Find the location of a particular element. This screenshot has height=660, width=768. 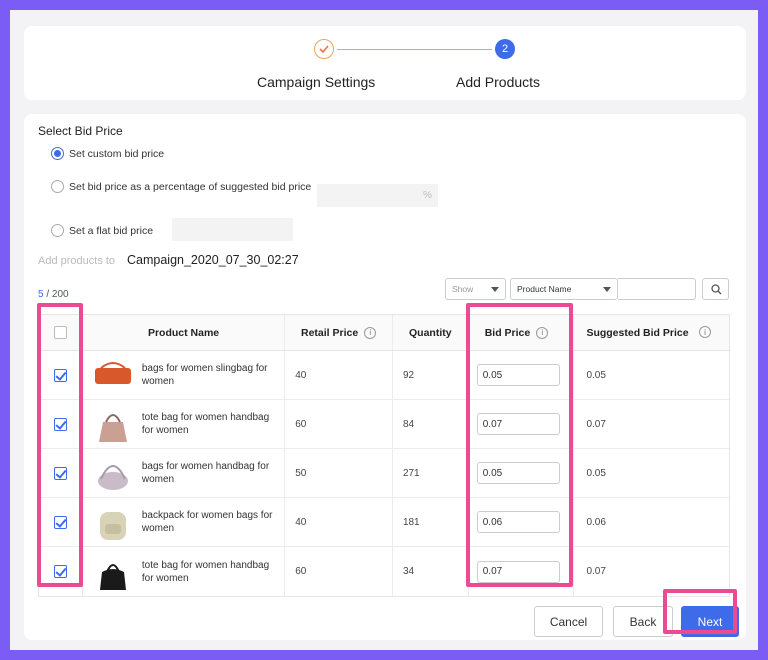

total-count: / 200 is located at coordinates (57, 294).